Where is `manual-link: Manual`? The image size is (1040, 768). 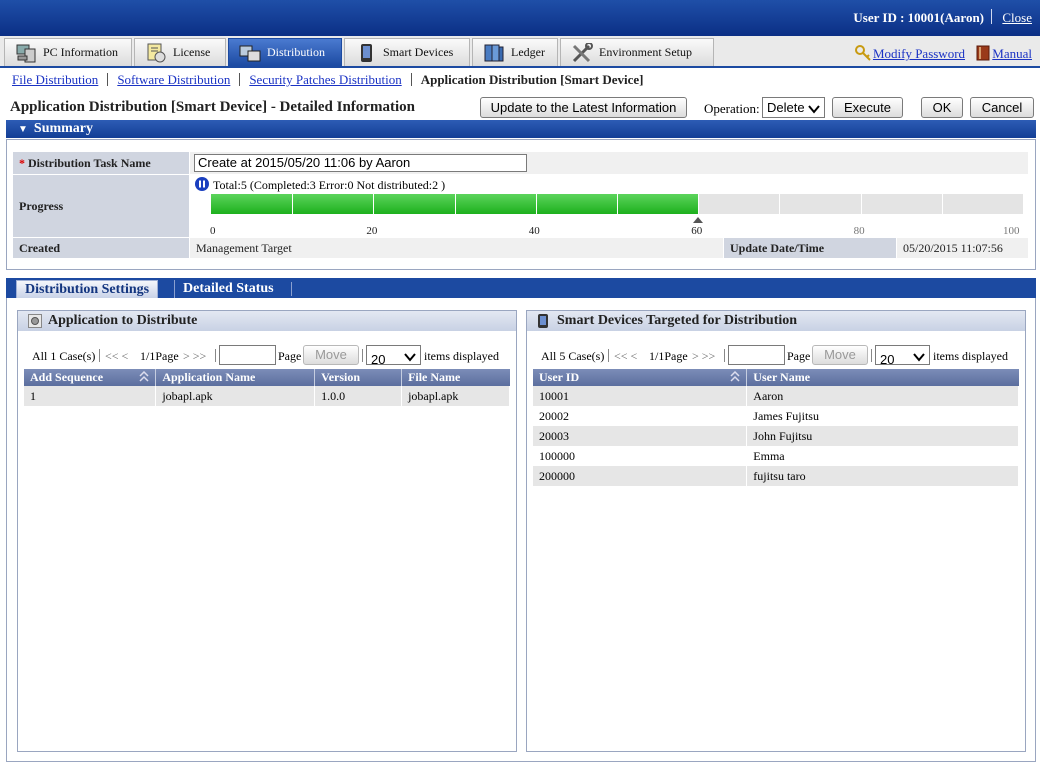
manual-link: Manual is located at coordinates (1012, 53).